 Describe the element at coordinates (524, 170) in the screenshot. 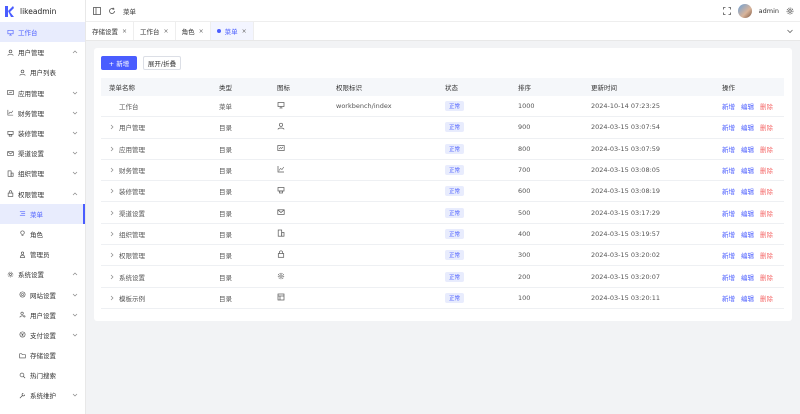

I see `sort-value: 700` at that location.